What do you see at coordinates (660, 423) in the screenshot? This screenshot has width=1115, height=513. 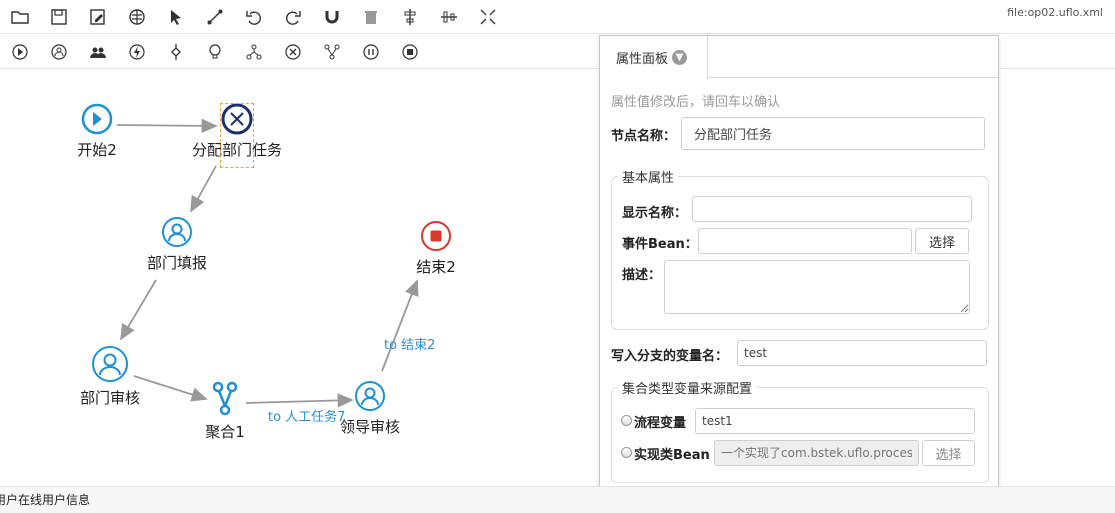 I see `process-var-label: 流程变量` at bounding box center [660, 423].